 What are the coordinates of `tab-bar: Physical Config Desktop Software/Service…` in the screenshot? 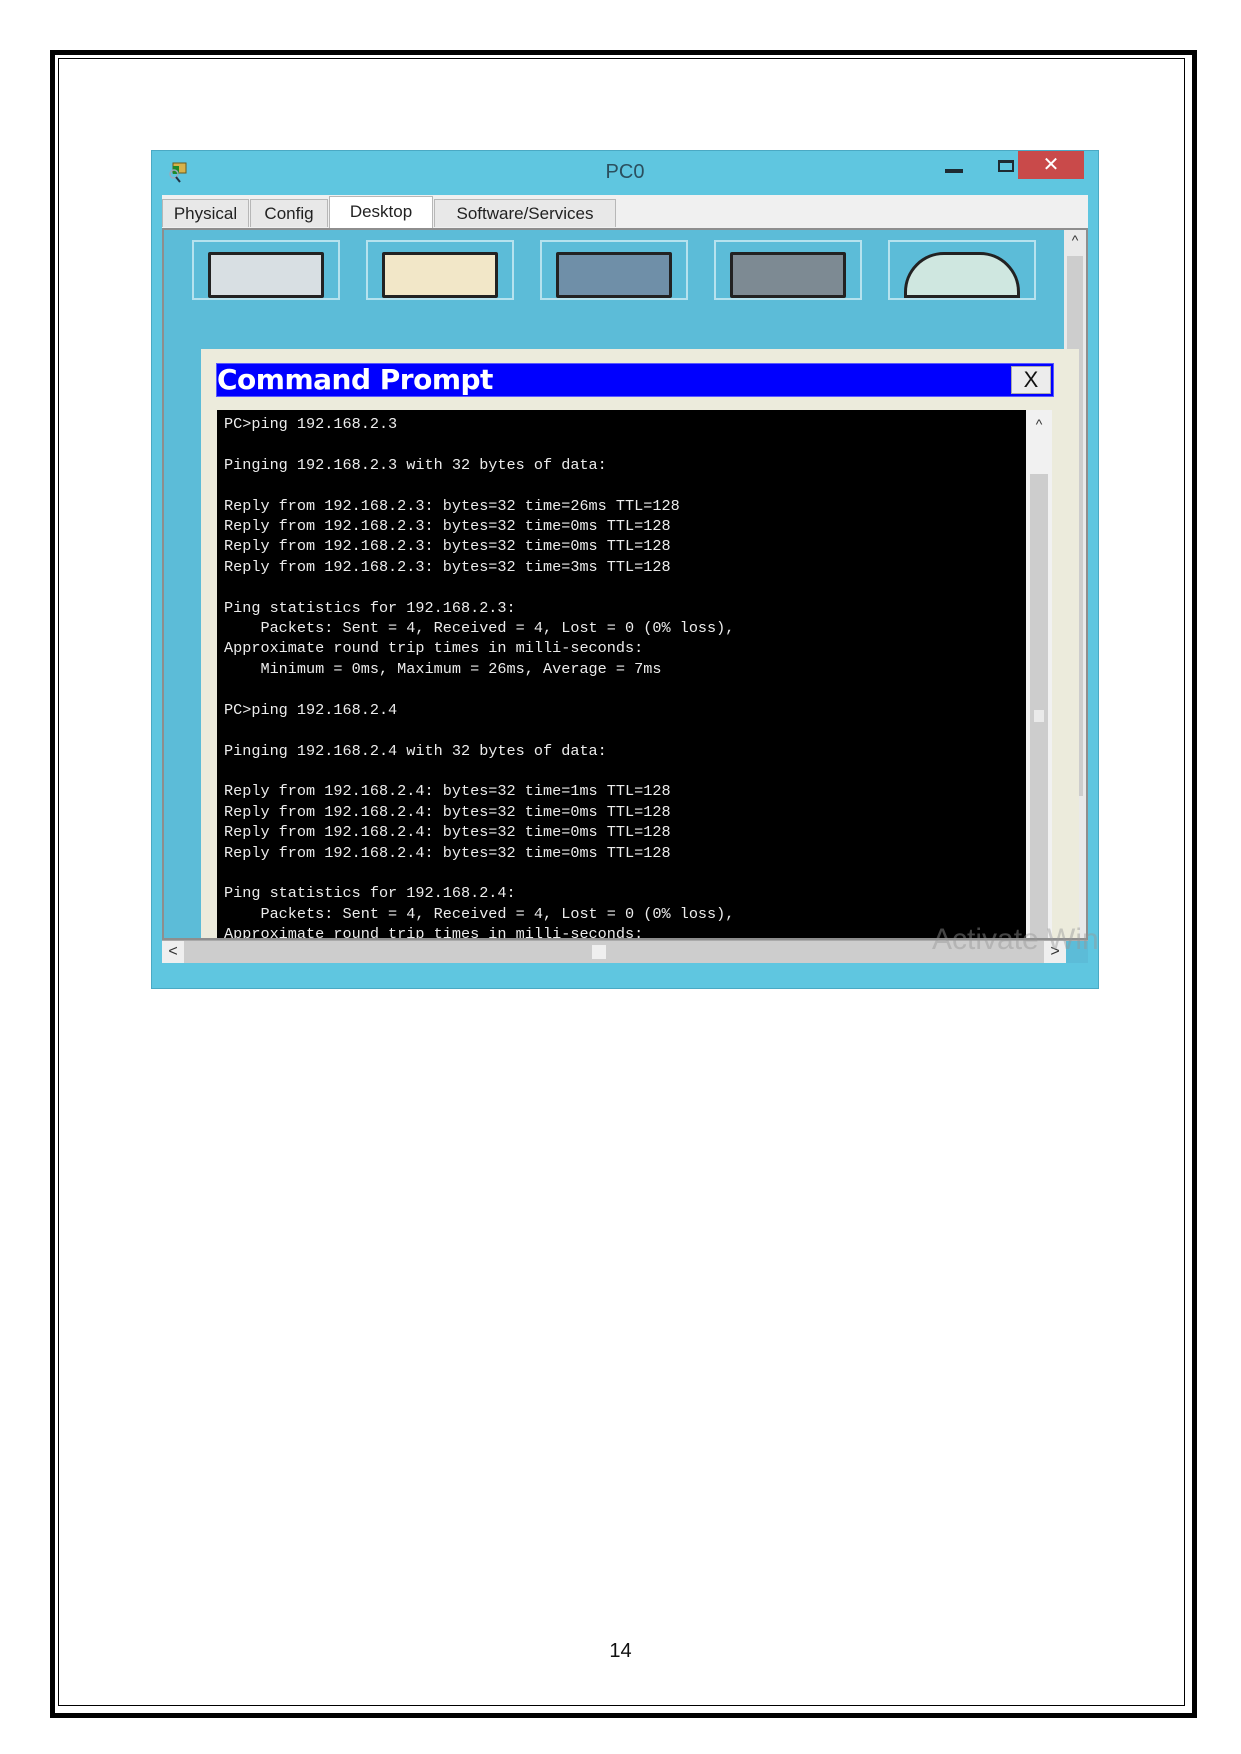 It's located at (625, 211).